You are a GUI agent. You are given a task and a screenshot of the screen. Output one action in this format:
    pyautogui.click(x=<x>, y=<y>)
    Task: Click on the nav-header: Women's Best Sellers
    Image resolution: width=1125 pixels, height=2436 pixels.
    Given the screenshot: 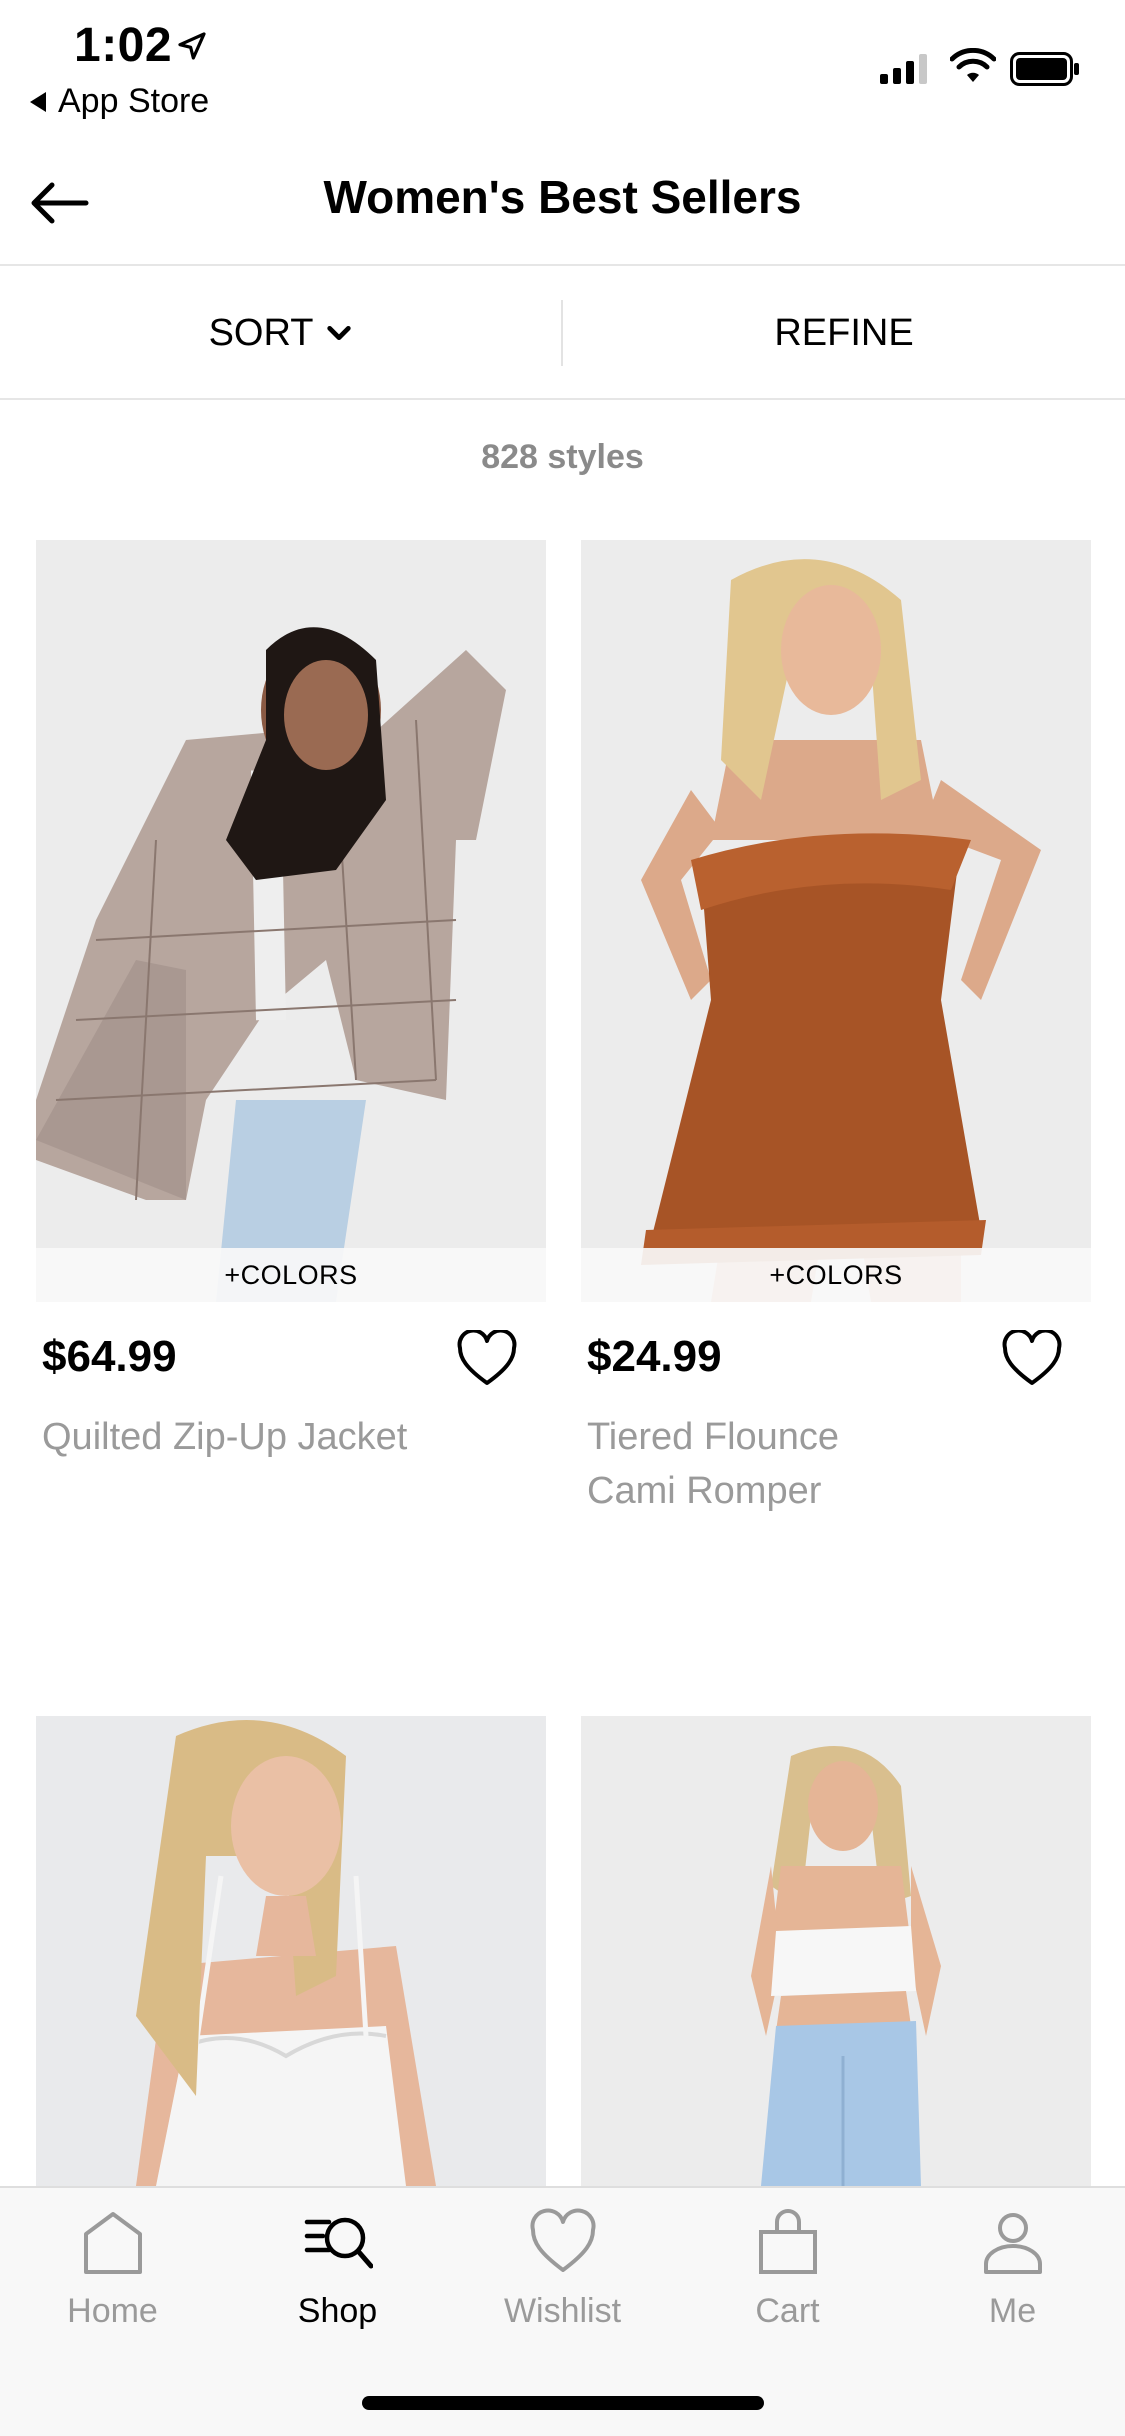 What is the action you would take?
    pyautogui.click(x=562, y=203)
    